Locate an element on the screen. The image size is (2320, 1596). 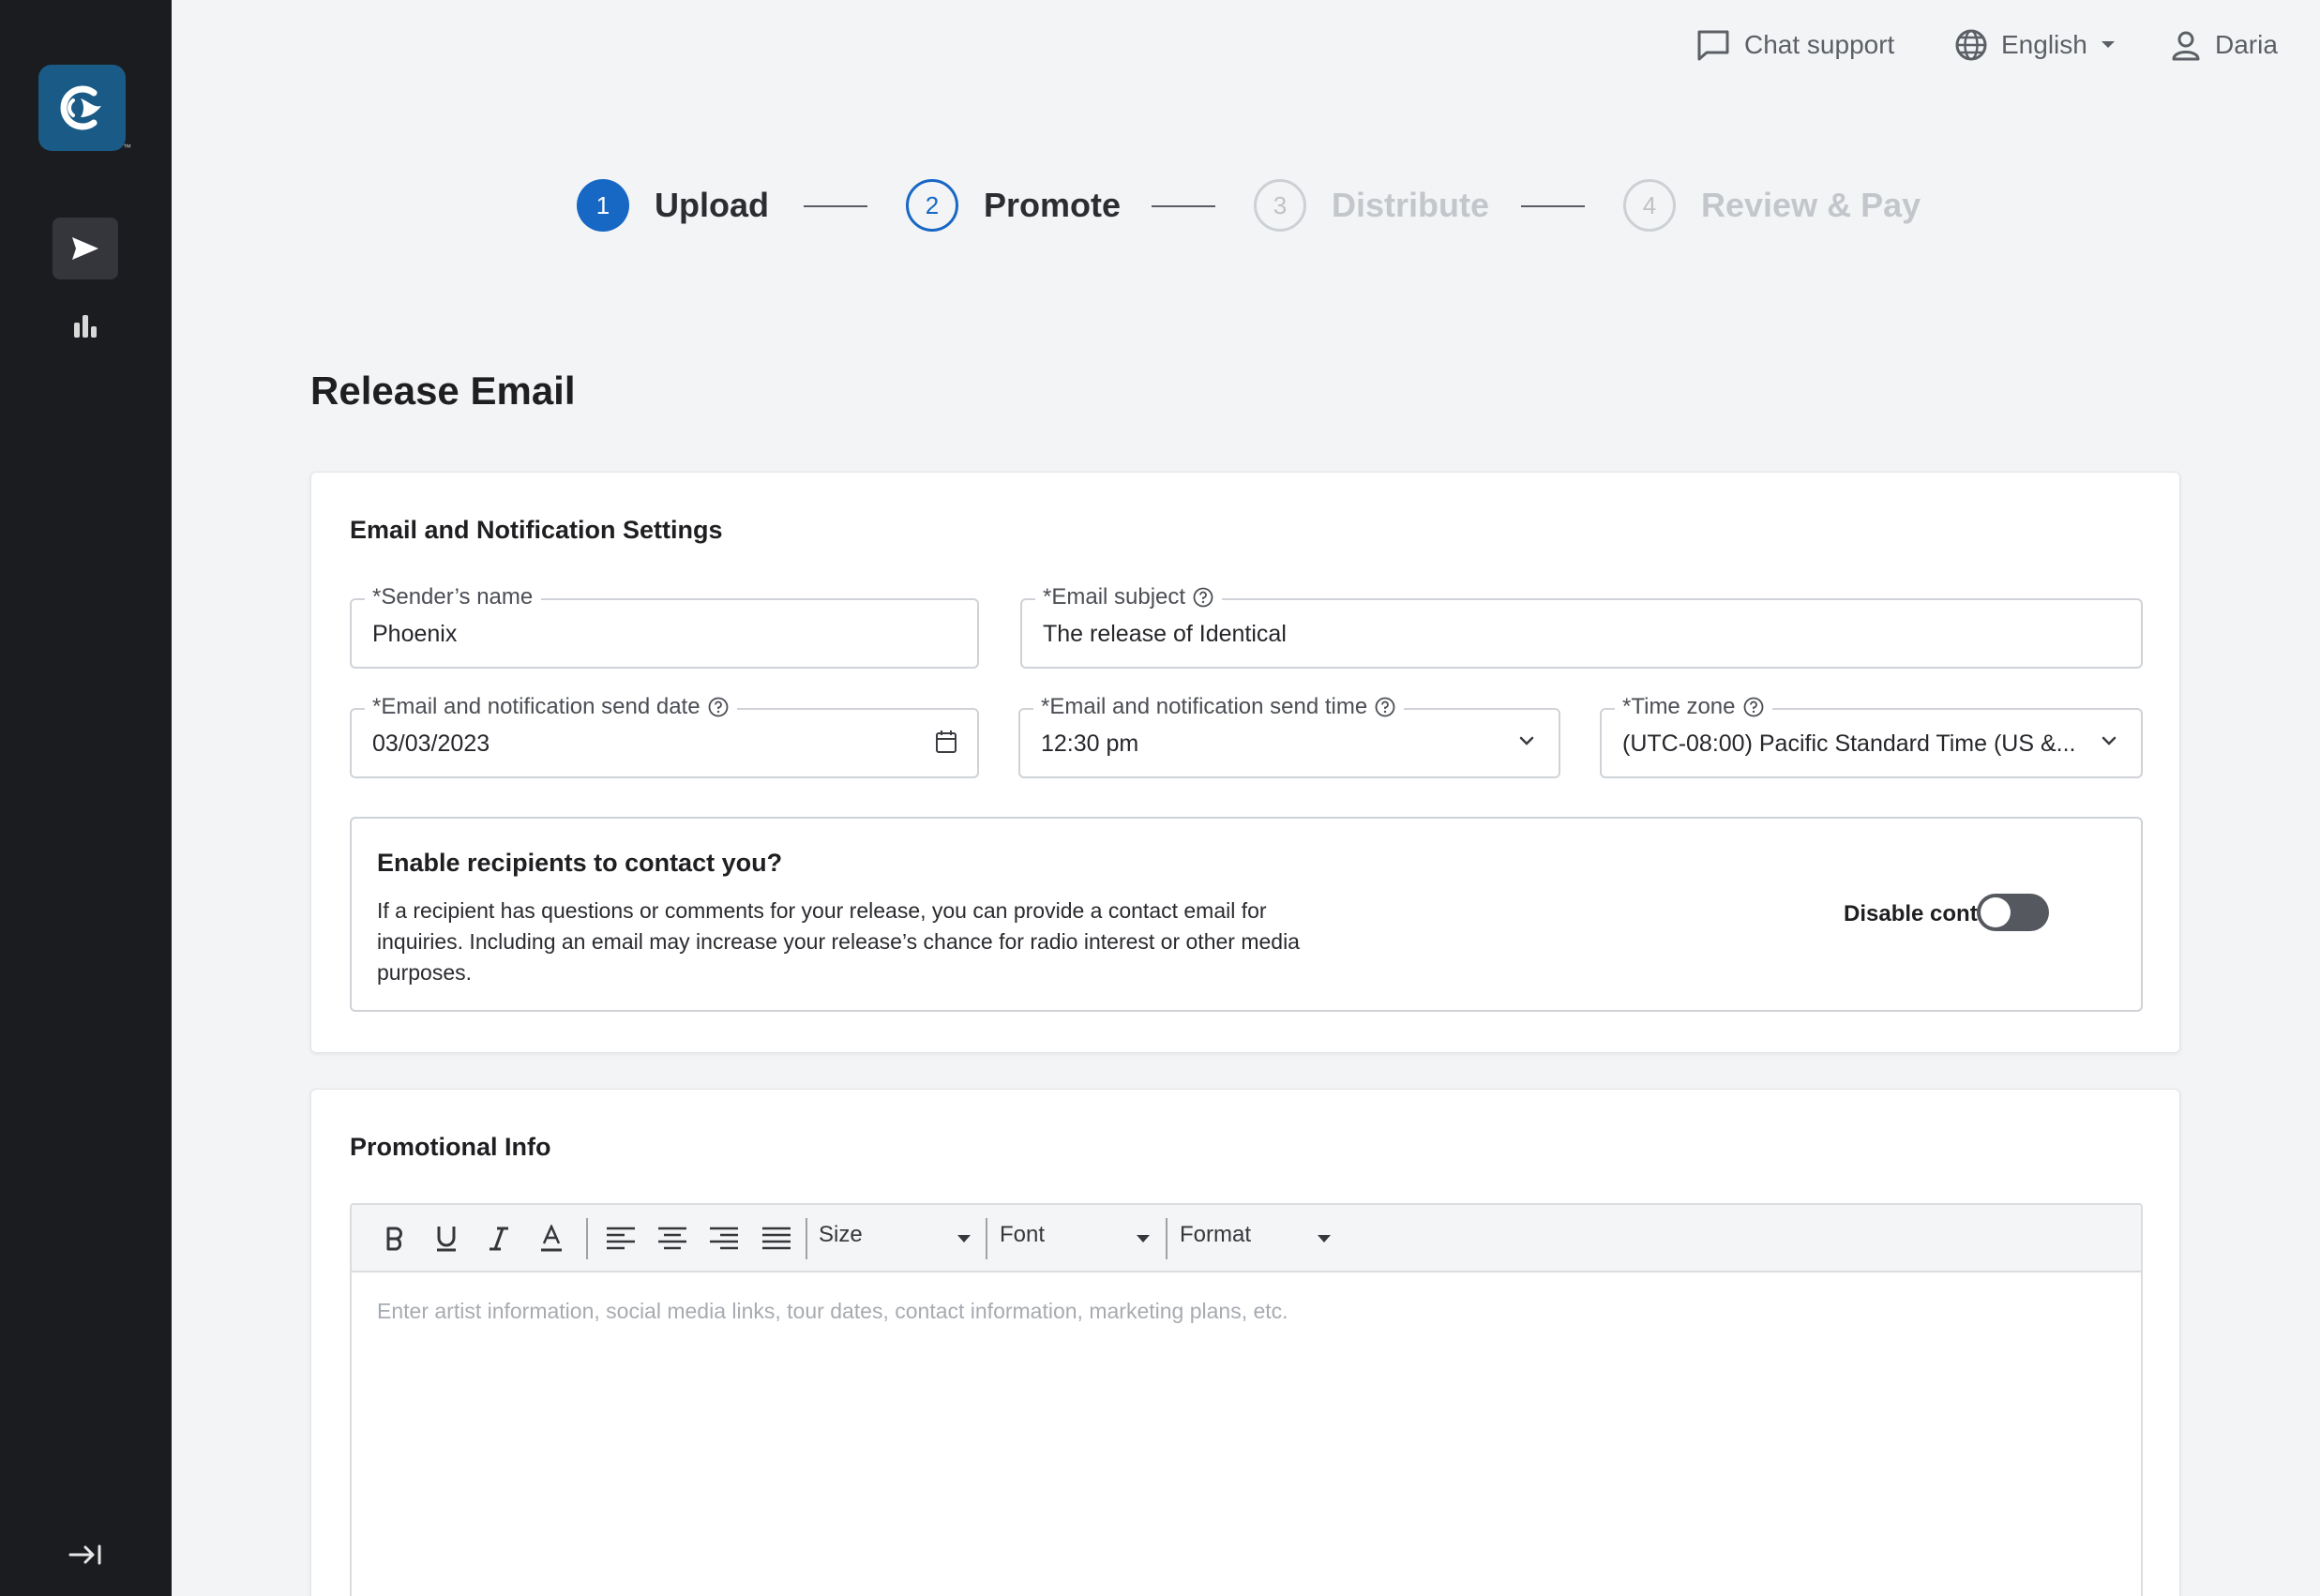
field-label: *Email subject is located at coordinates (1129, 597).